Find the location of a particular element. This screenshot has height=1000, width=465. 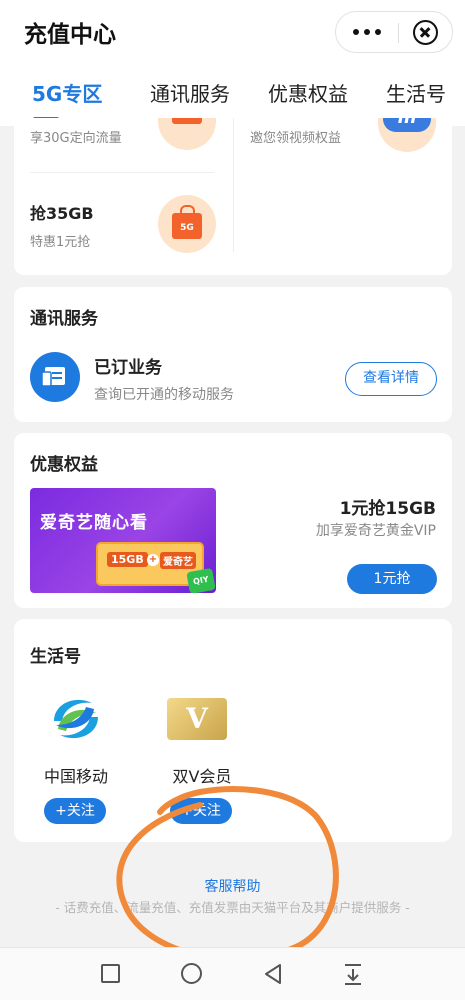

promo-subtitle: 享30G定向流量 is located at coordinates (76, 138).